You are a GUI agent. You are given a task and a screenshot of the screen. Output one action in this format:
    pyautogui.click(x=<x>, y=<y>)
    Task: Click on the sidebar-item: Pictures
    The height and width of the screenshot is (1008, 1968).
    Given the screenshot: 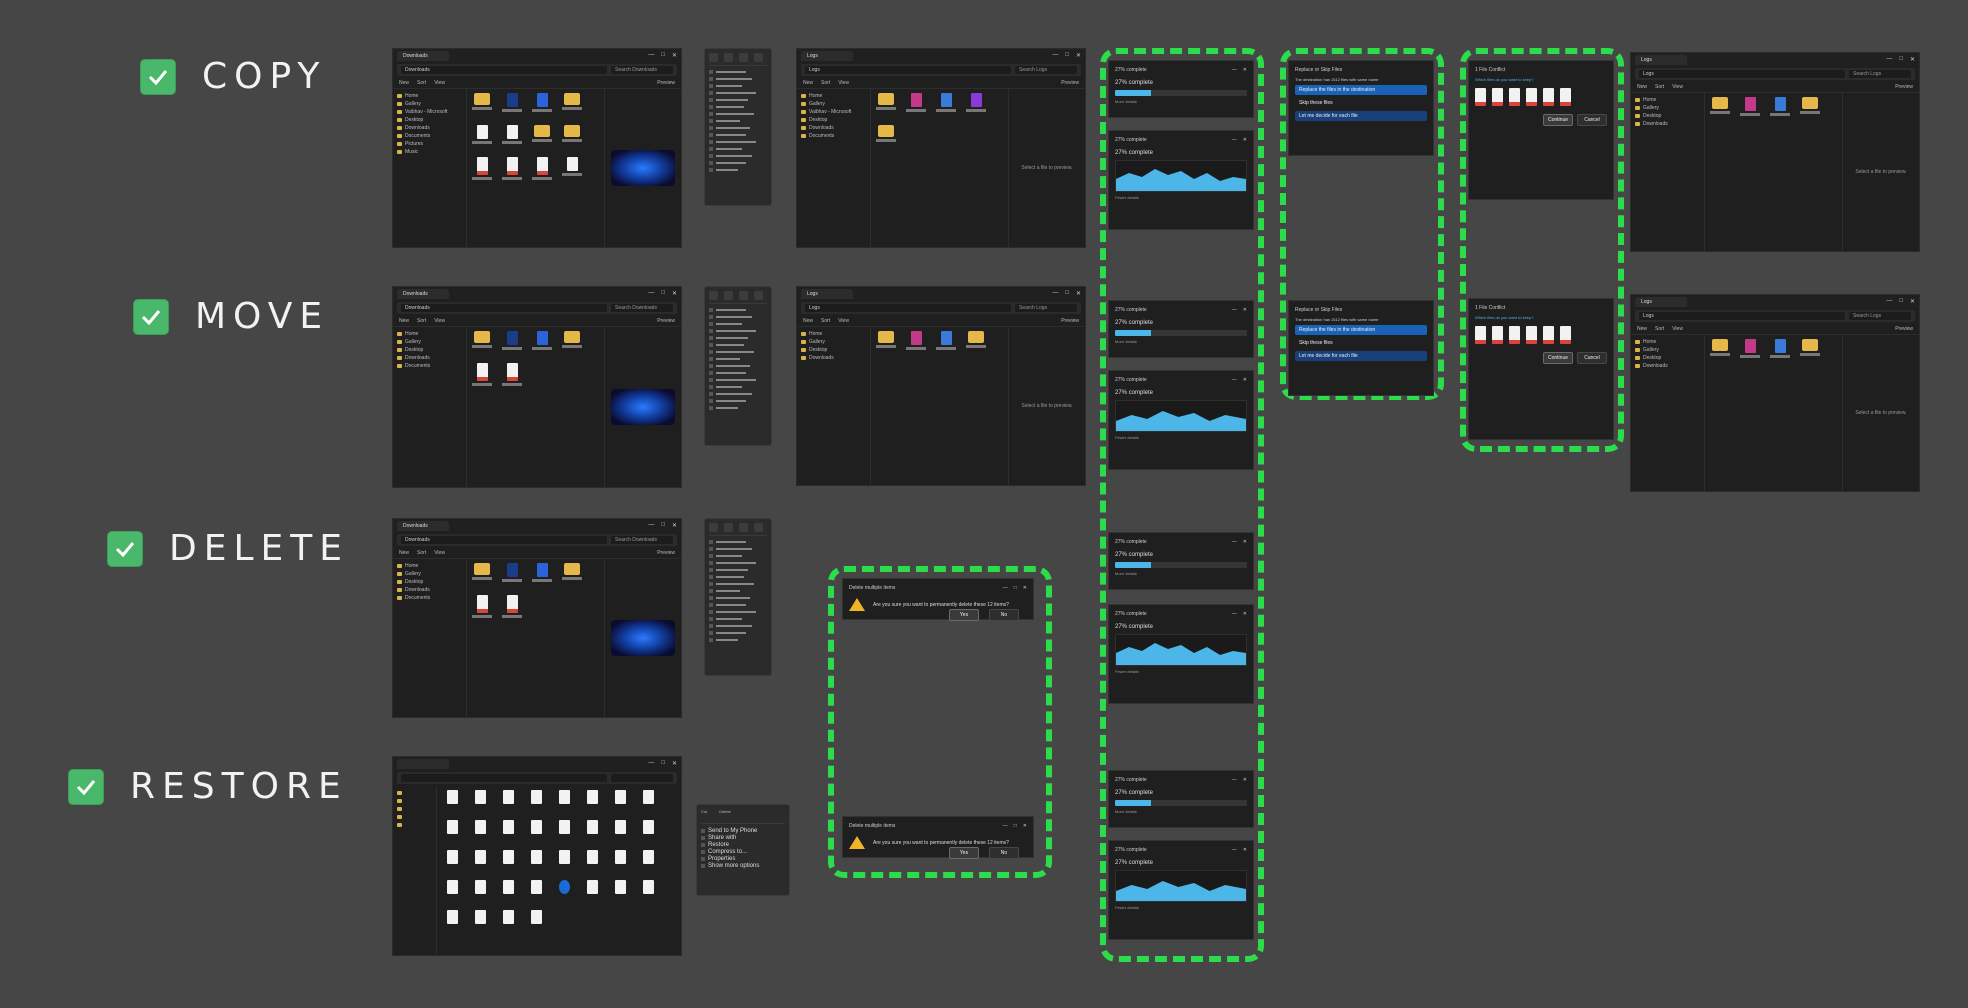 What is the action you would take?
    pyautogui.click(x=429, y=144)
    